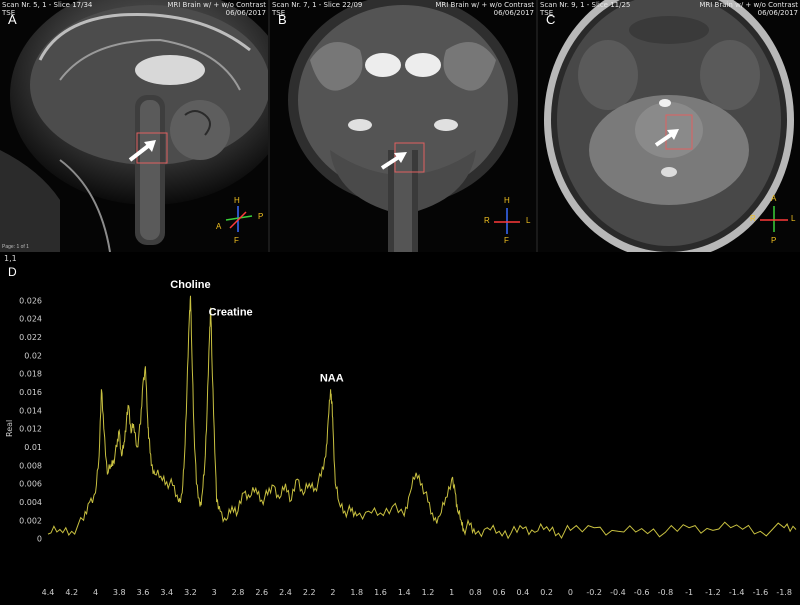  Describe the element at coordinates (30, 429) in the screenshot. I see `y-tick-label: 0.012` at that location.